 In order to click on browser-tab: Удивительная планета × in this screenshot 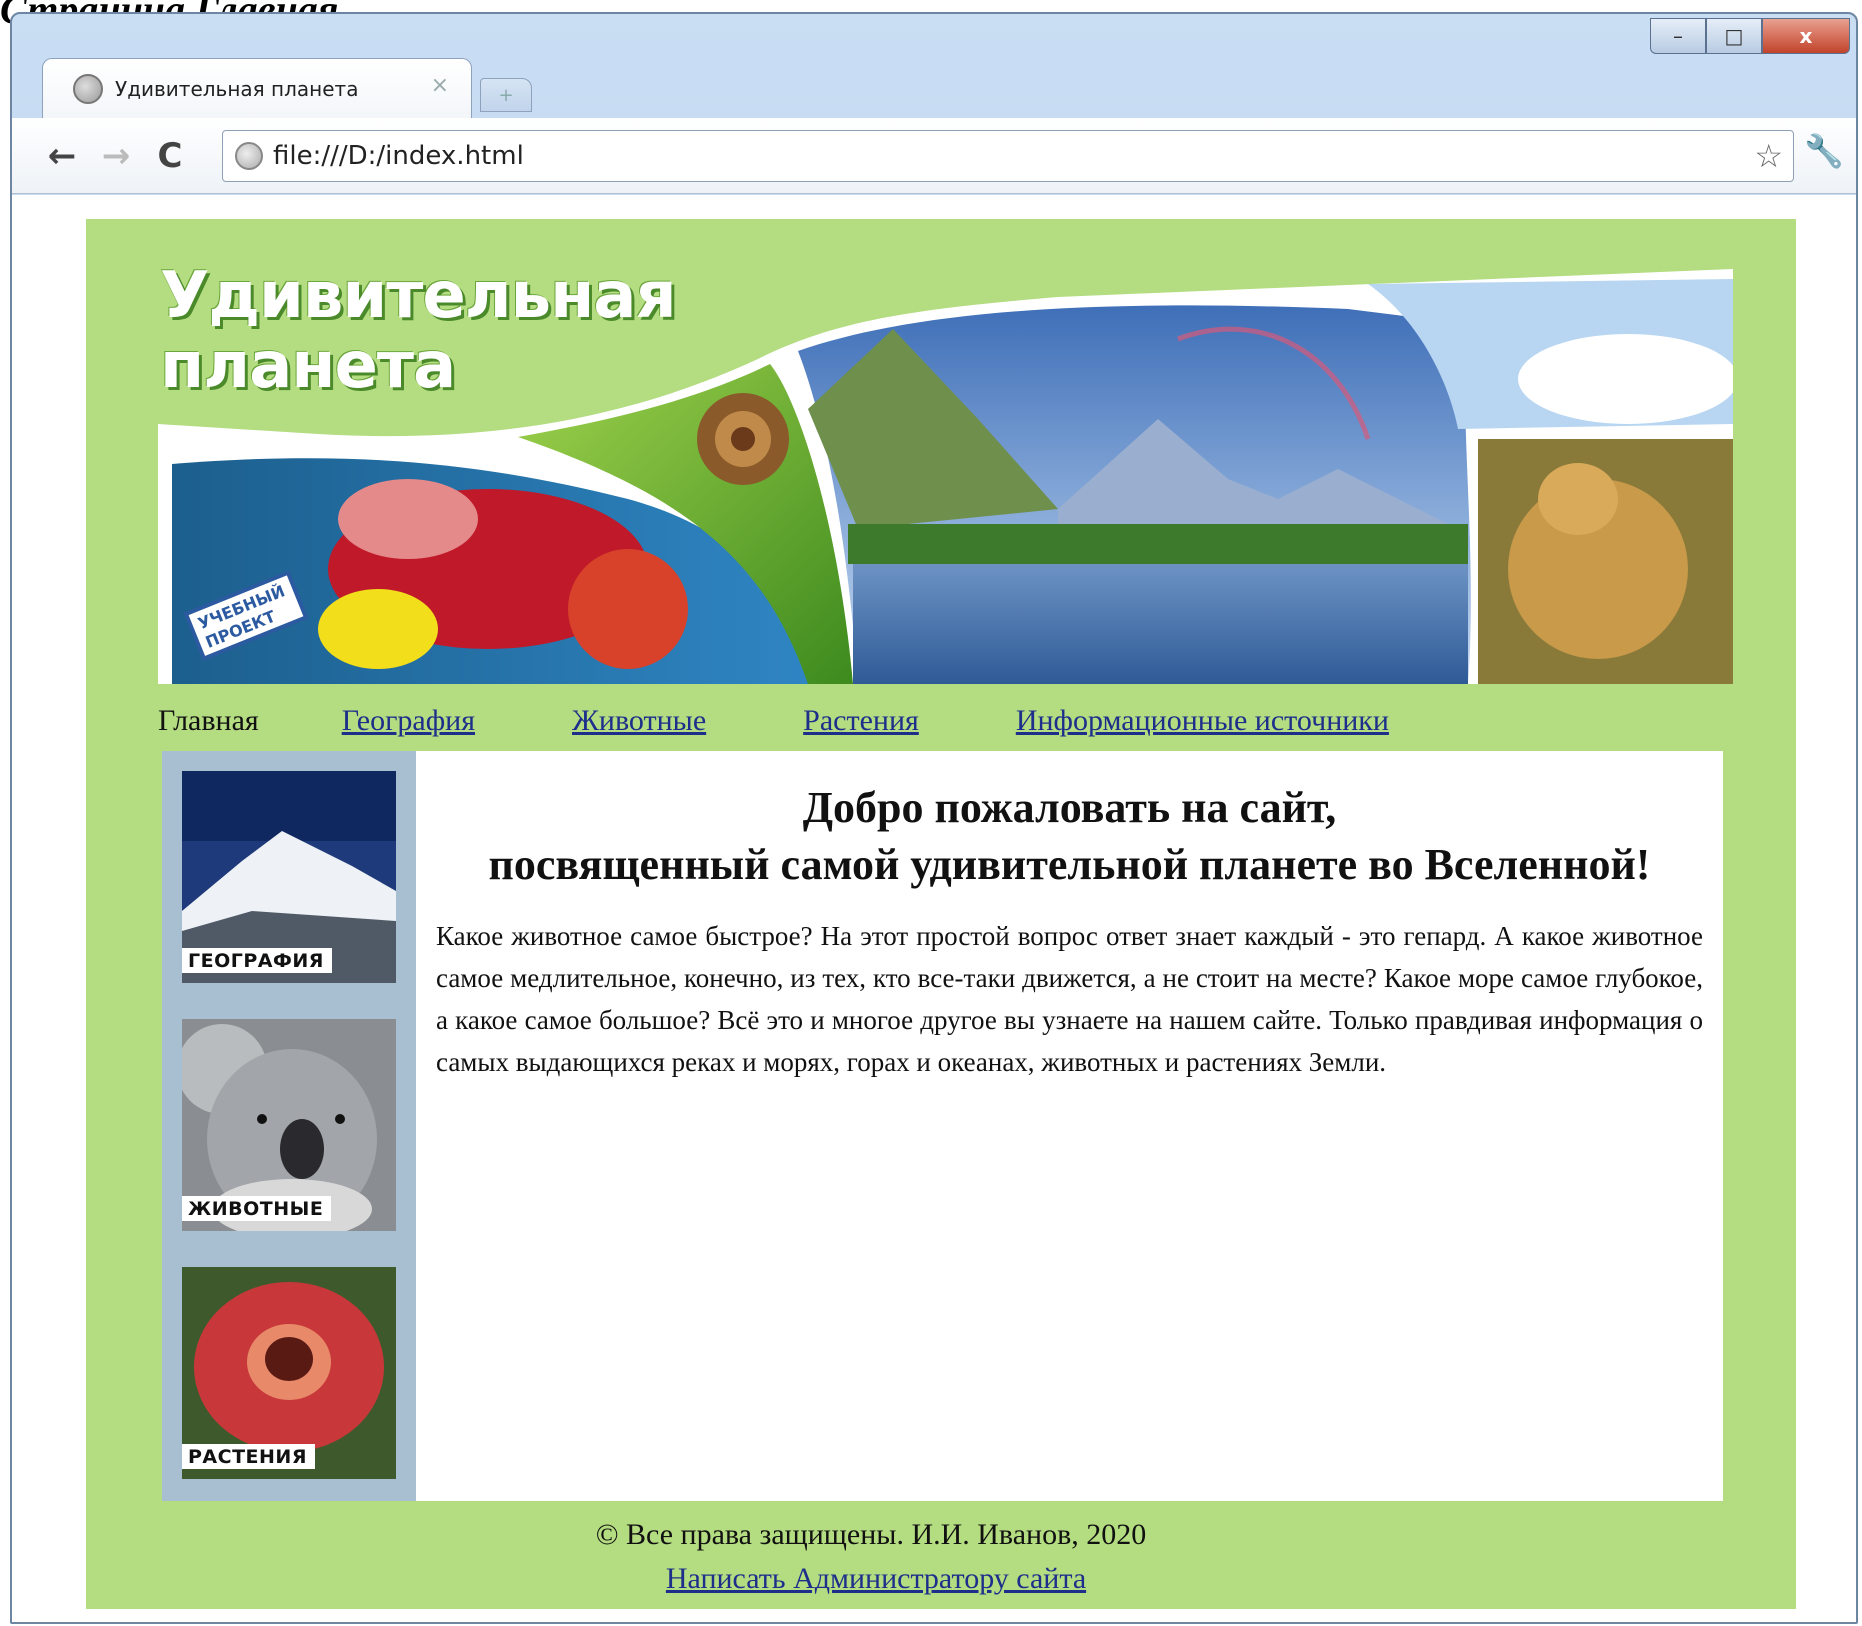, I will do `click(257, 88)`.